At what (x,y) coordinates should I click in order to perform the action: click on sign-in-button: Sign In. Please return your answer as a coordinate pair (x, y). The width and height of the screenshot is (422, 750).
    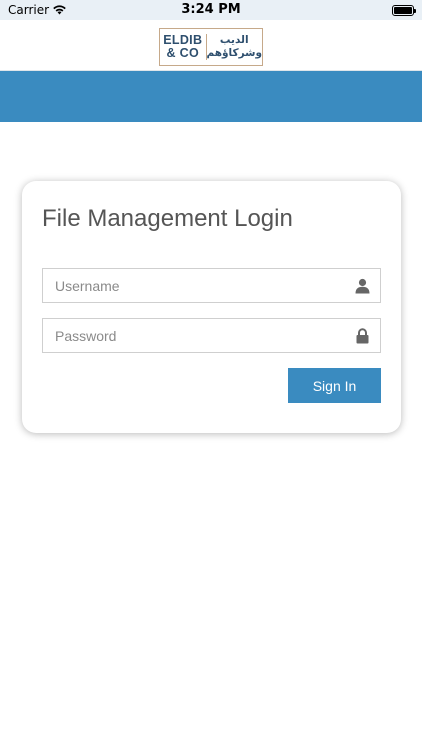
    Looking at the image, I should click on (334, 385).